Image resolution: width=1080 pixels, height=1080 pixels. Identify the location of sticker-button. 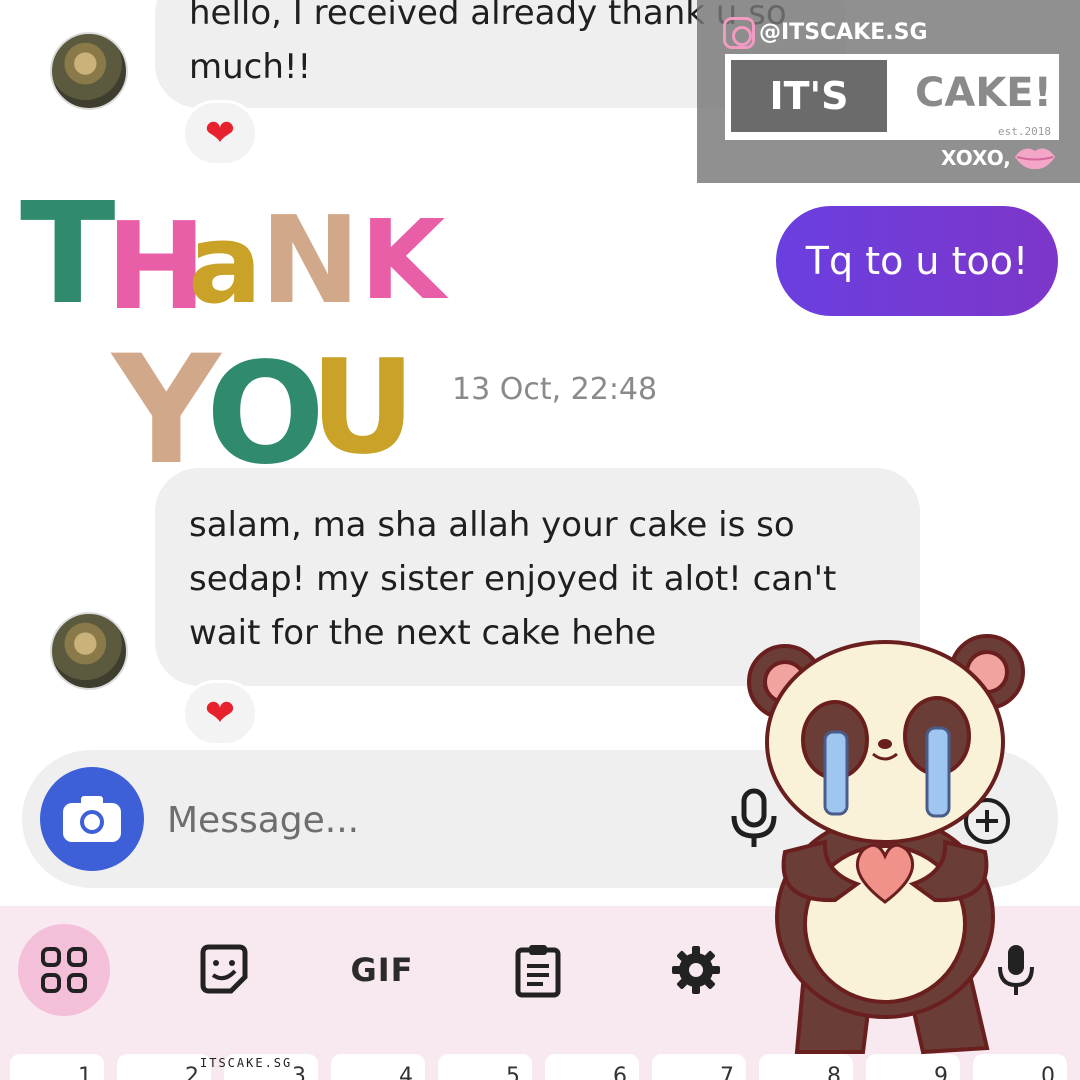
(224, 970).